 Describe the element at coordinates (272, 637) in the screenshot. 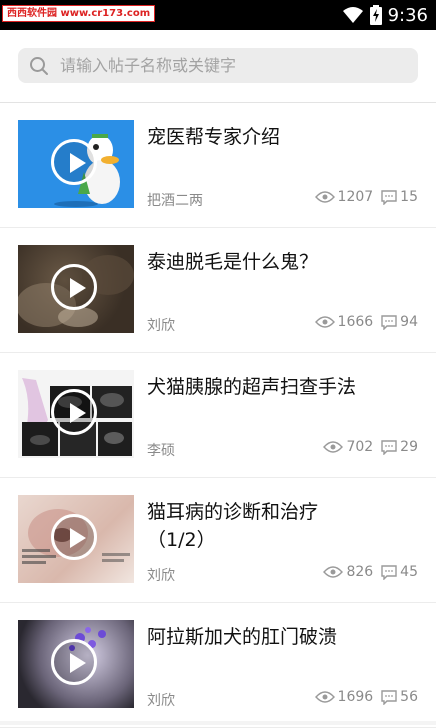

I see `post-title: 阿拉斯加犬的肛门破溃` at that location.